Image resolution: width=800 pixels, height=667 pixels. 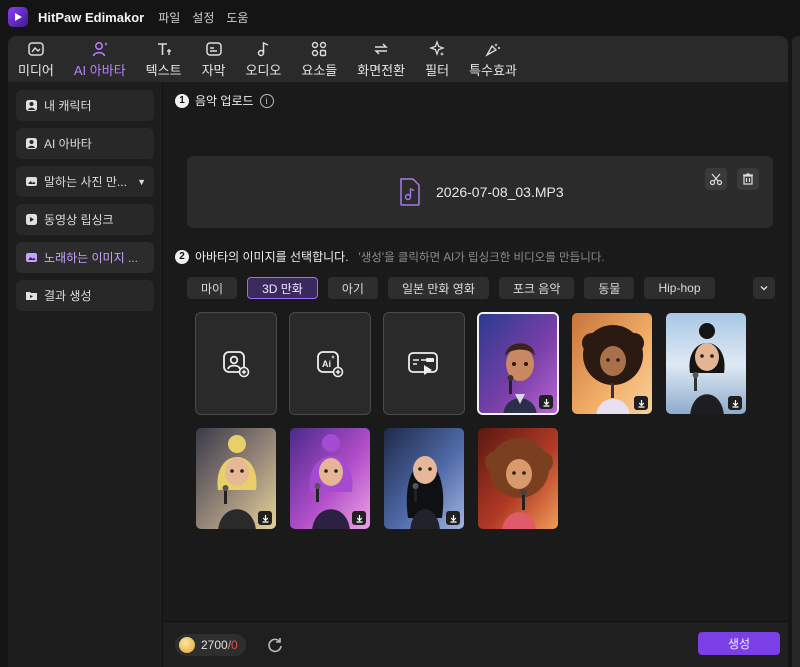 What do you see at coordinates (68, 144) in the screenshot?
I see `sidebar-item-label: AI 아바타` at bounding box center [68, 144].